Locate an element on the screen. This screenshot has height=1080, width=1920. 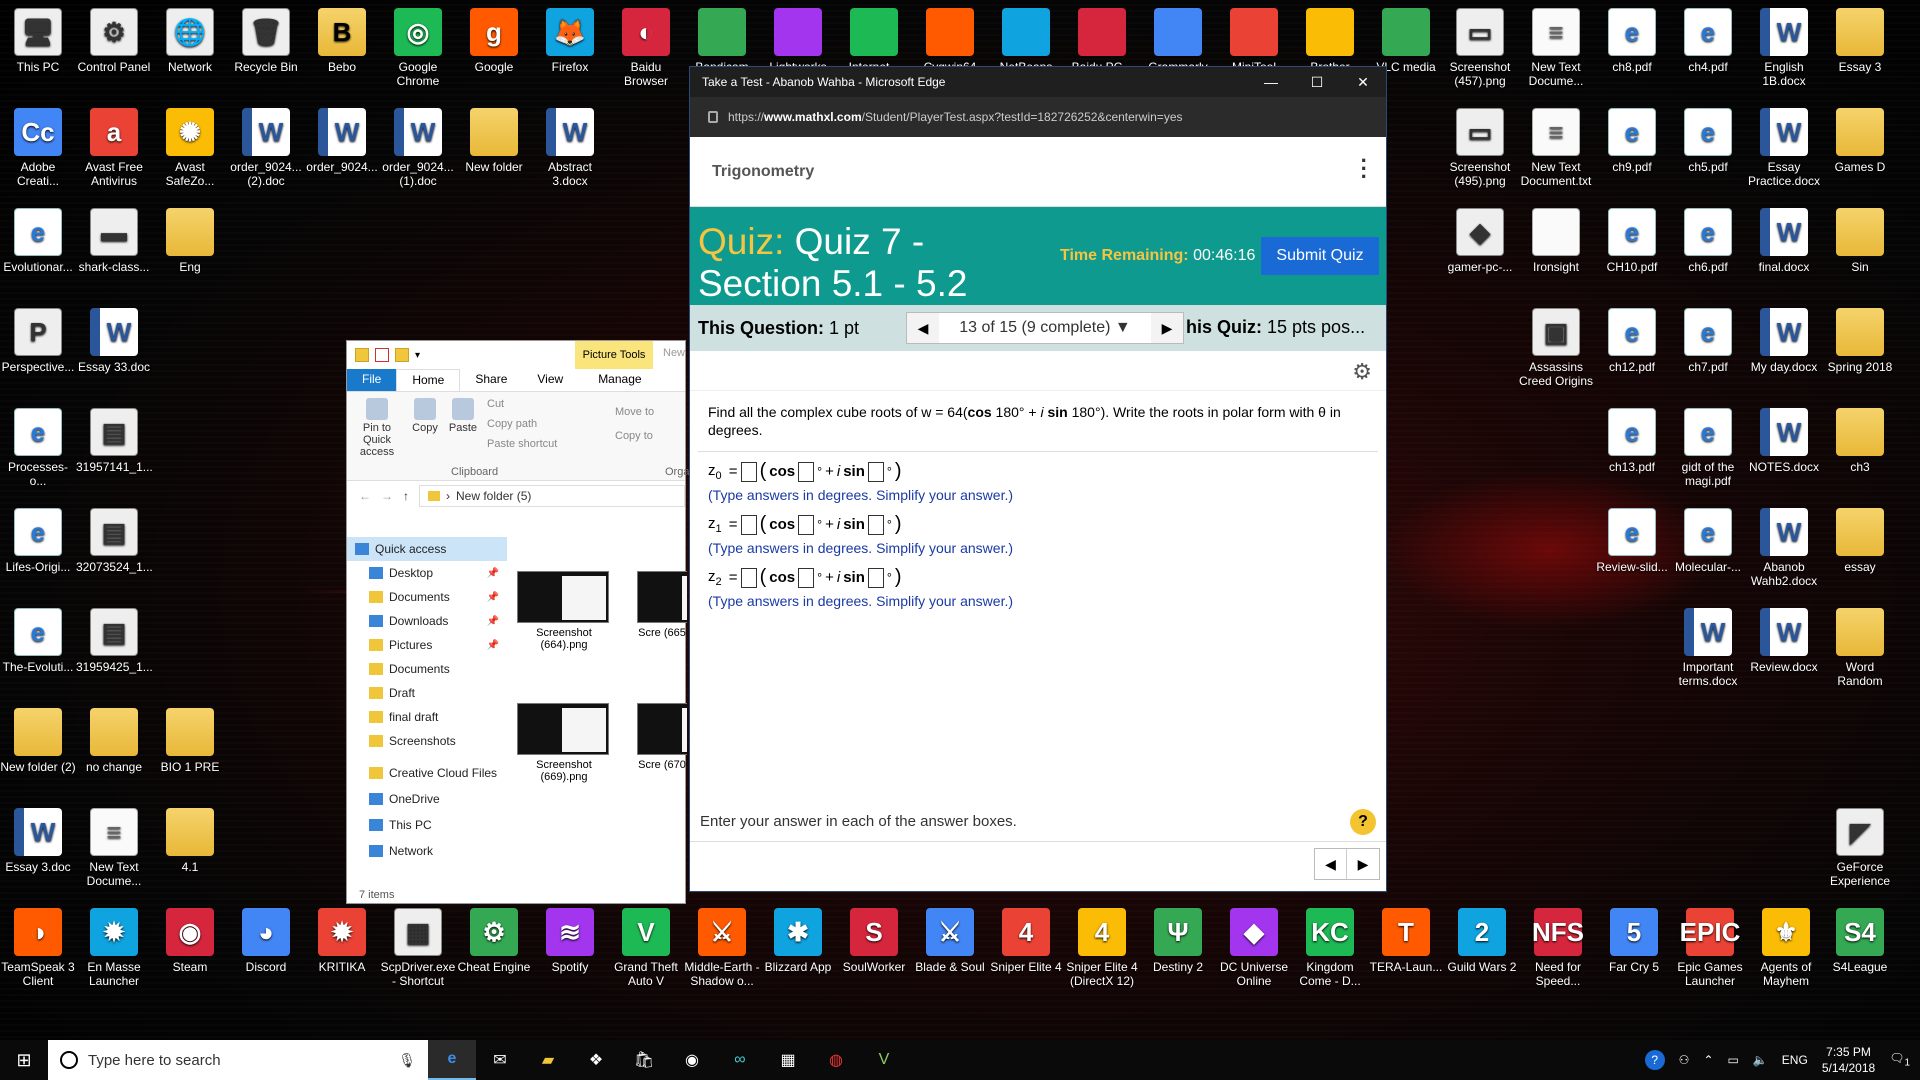
desktop-icon: 🦊 Firefox is located at coordinates (570, 41).